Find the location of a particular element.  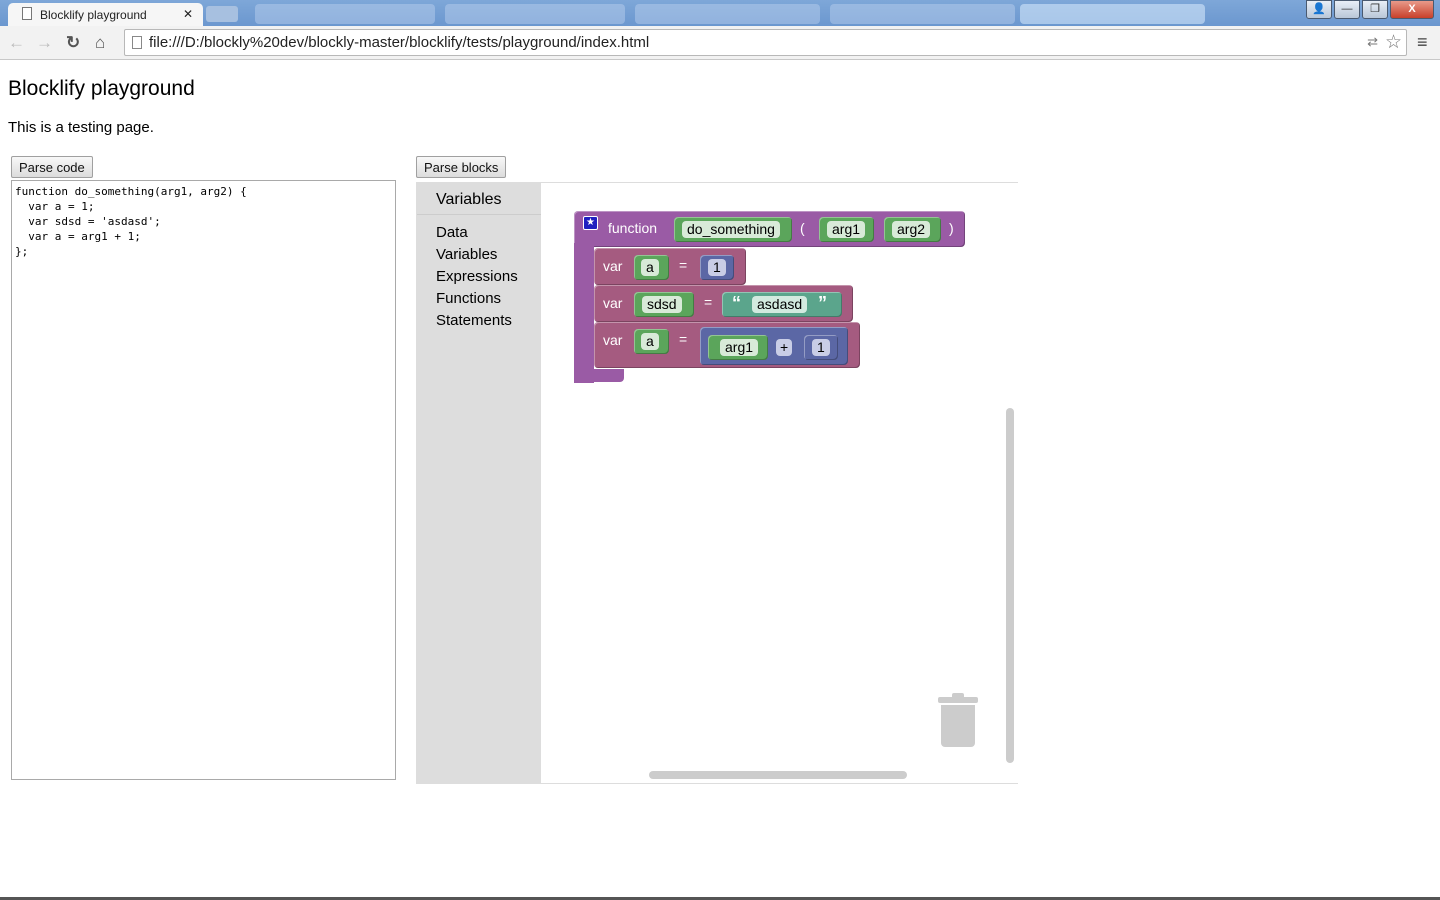

operator-field: + is located at coordinates (784, 347).